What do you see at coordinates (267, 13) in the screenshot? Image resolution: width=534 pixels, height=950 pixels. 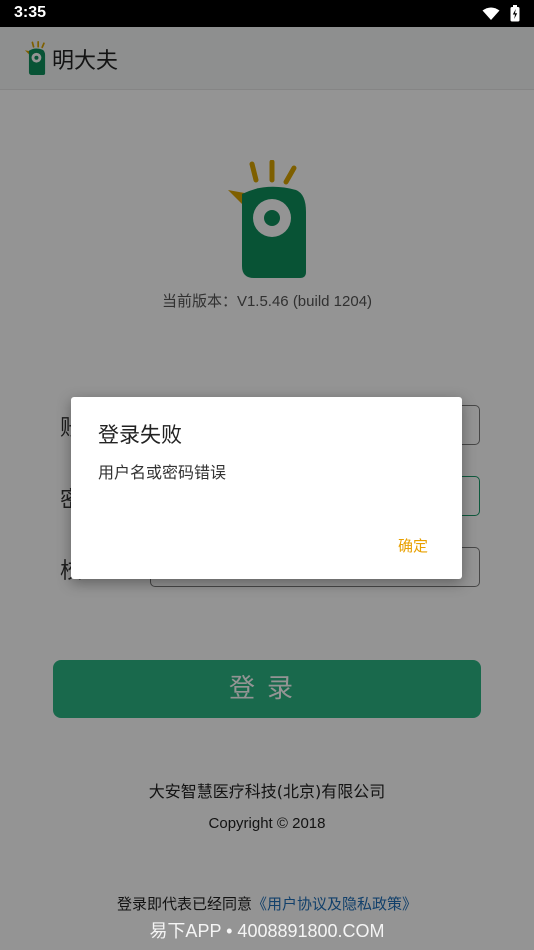 I see `status-bar: 3:35` at bounding box center [267, 13].